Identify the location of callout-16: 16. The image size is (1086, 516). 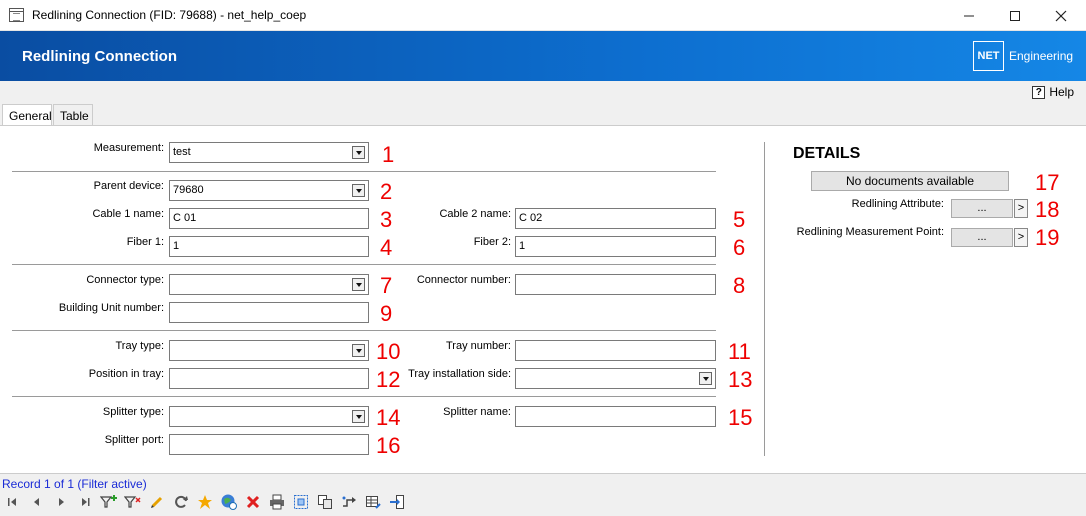
(388, 445).